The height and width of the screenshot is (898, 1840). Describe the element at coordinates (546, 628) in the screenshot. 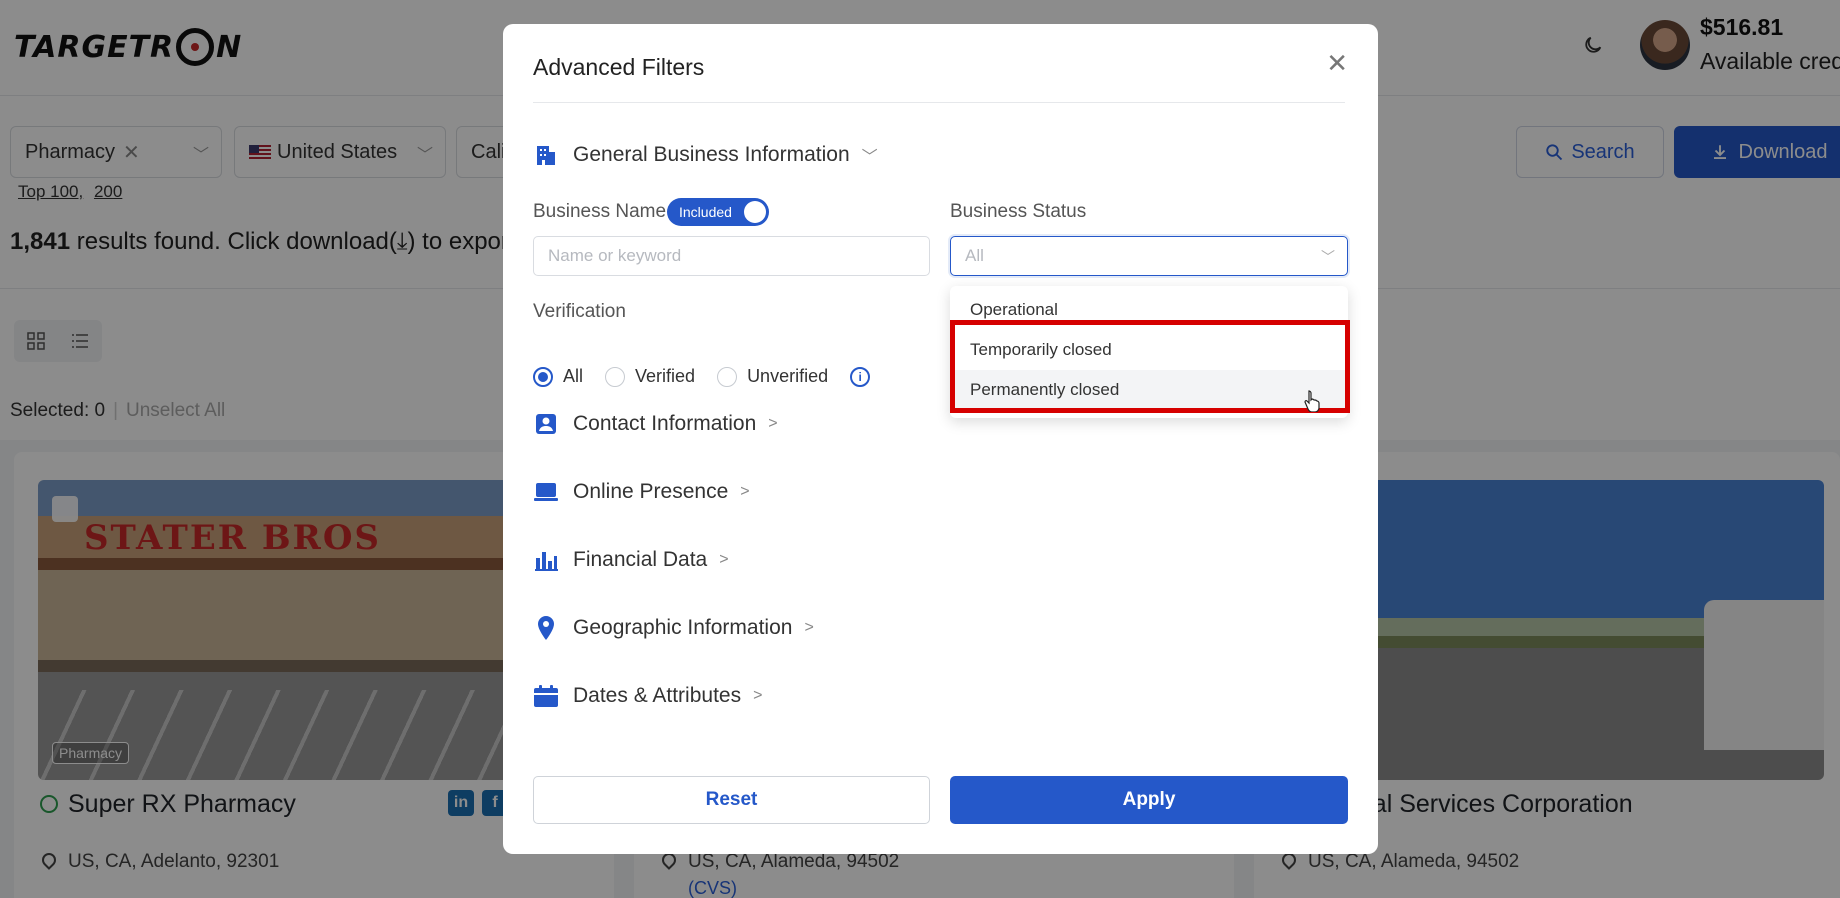

I see `map-pin-icon` at that location.